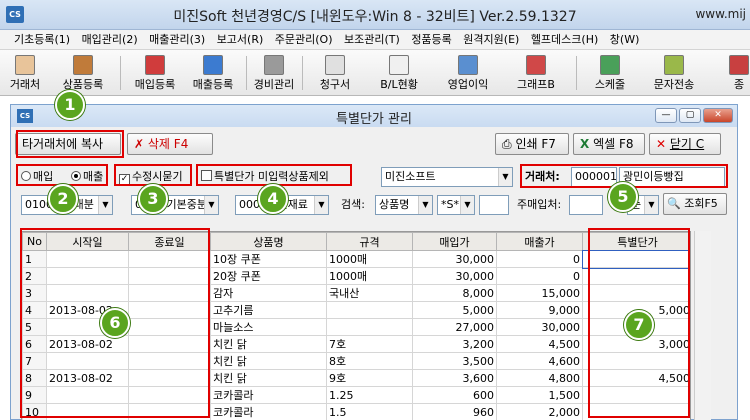 The image size is (750, 420). I want to click on spec-cell: 1000매, so click(369, 259).